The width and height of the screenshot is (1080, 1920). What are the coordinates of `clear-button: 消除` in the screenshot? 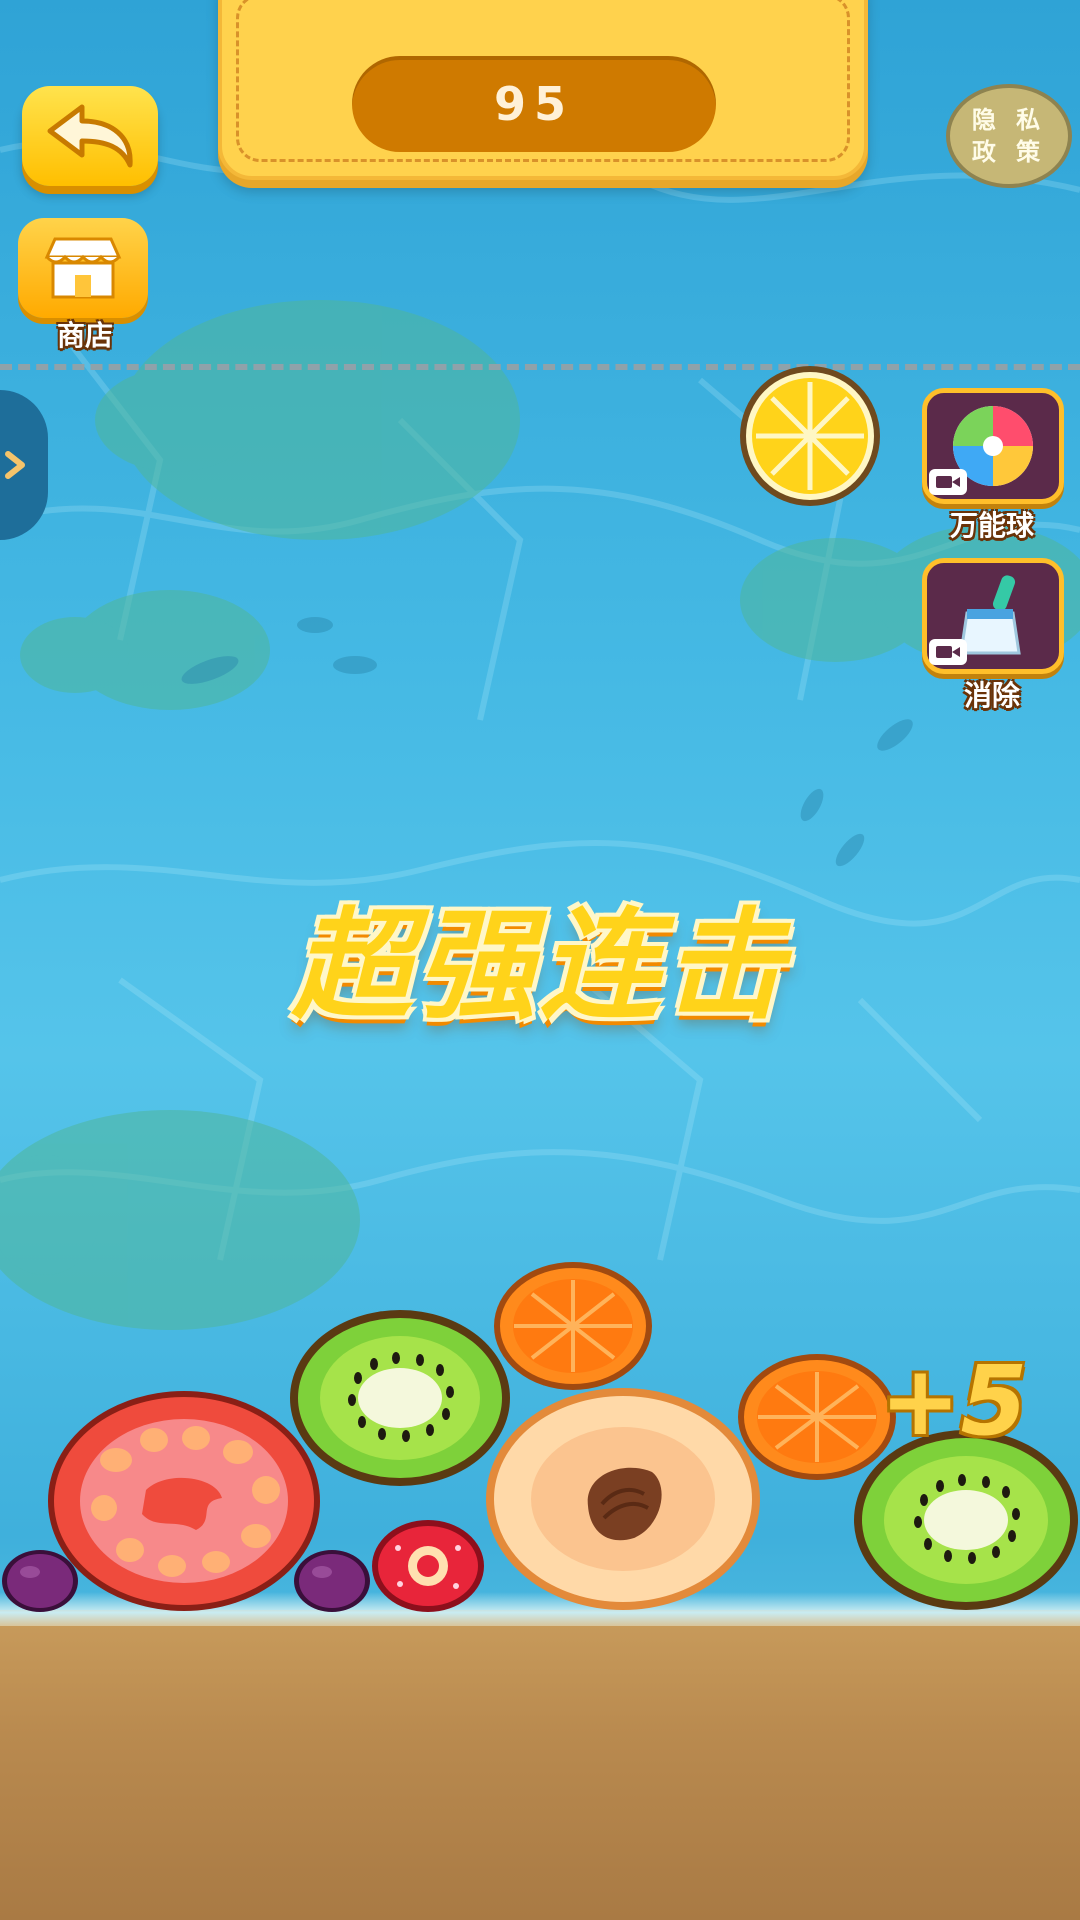 It's located at (993, 636).